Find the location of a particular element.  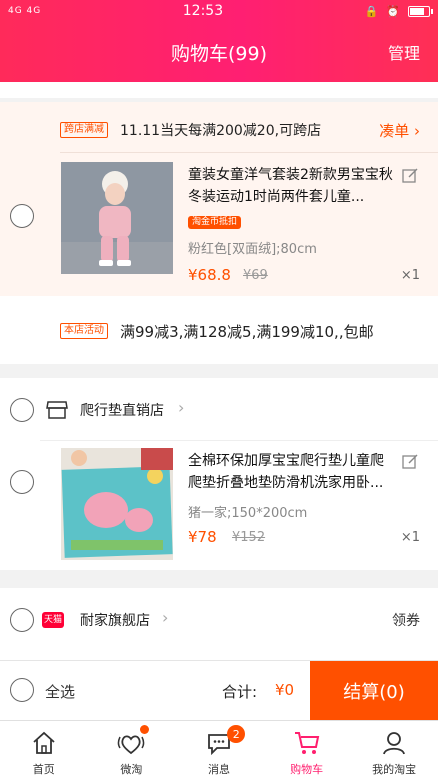

tab-label: 消息 is located at coordinates (218, 769).